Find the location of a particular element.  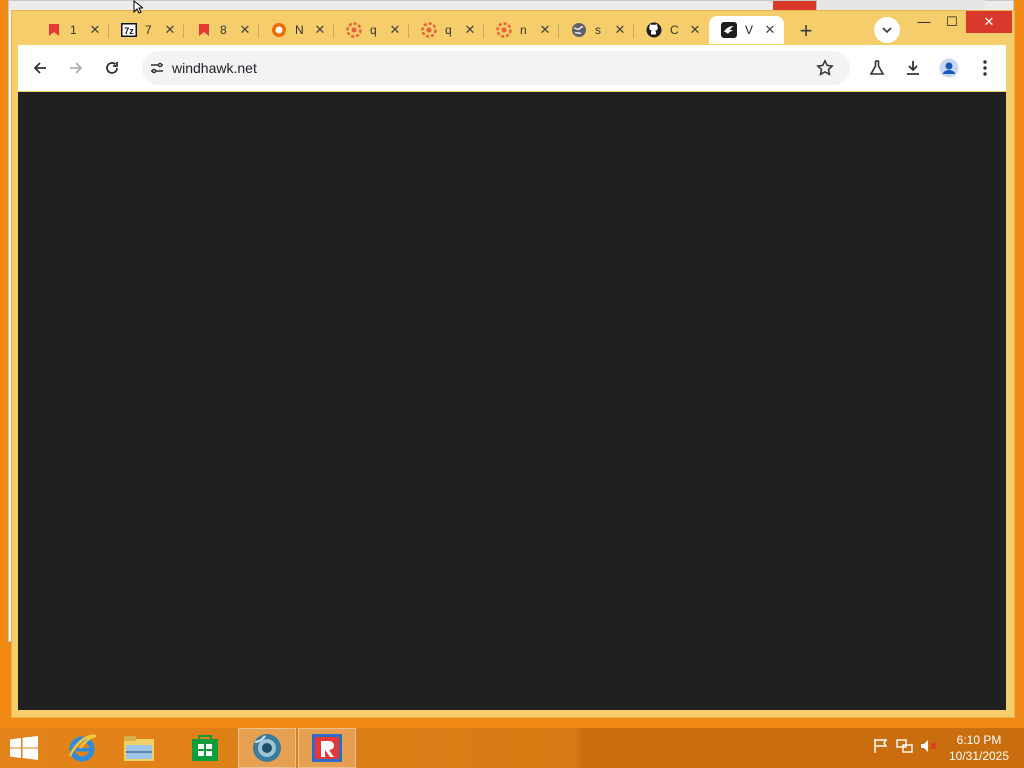

start-button is located at coordinates (24, 748).